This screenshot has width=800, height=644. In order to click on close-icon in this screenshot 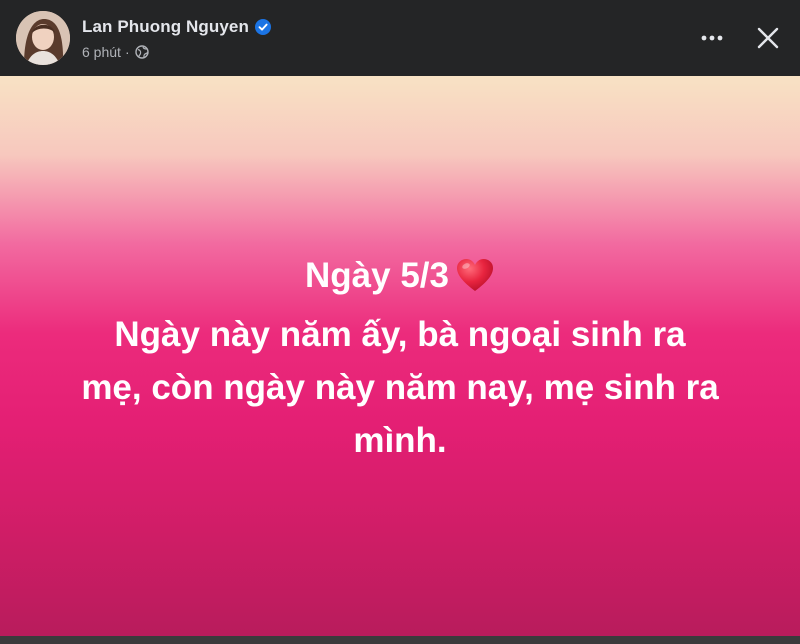, I will do `click(768, 38)`.